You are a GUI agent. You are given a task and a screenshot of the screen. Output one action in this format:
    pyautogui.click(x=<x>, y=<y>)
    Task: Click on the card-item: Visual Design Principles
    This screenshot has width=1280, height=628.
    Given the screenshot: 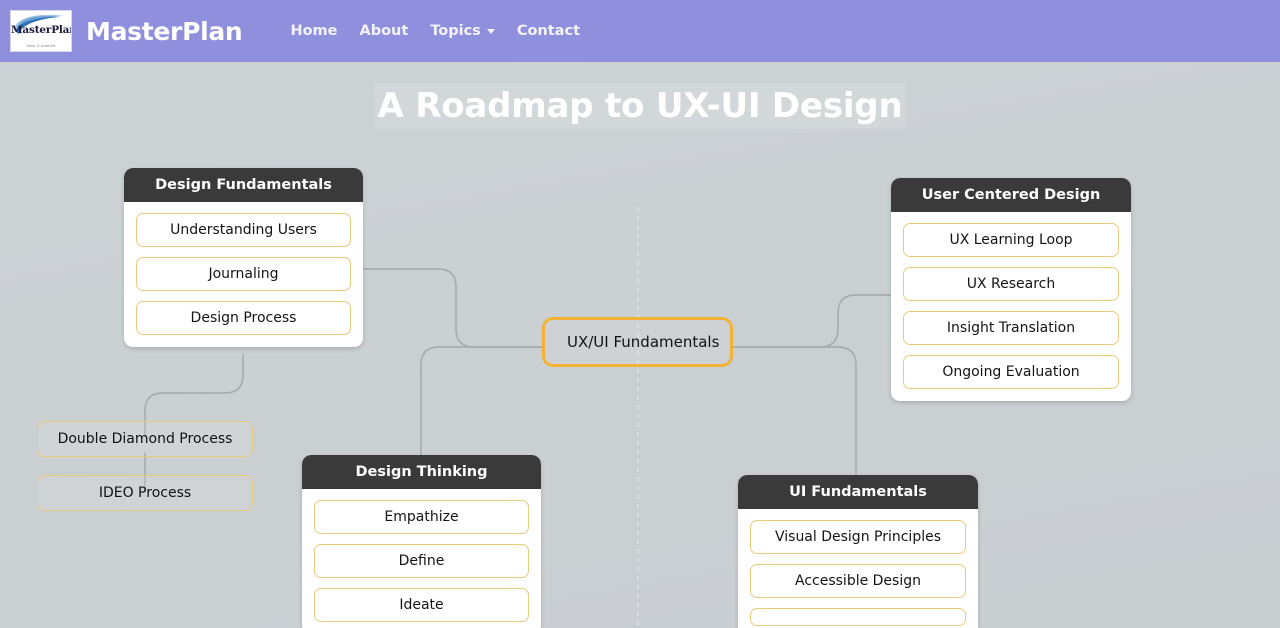 What is the action you would take?
    pyautogui.click(x=858, y=537)
    